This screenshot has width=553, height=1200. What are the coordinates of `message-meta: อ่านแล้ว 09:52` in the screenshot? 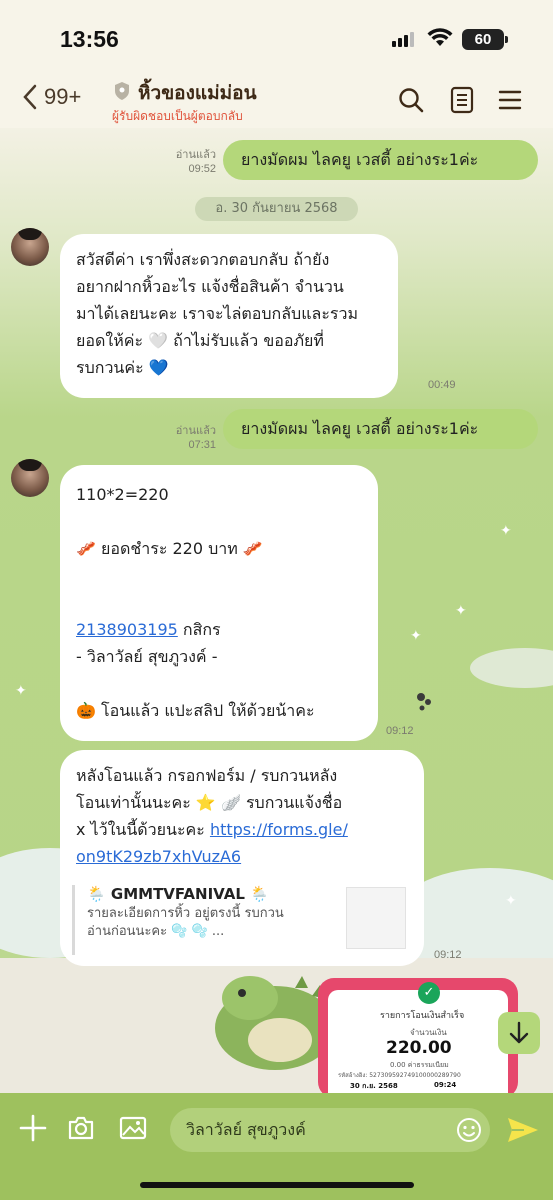 It's located at (188, 162).